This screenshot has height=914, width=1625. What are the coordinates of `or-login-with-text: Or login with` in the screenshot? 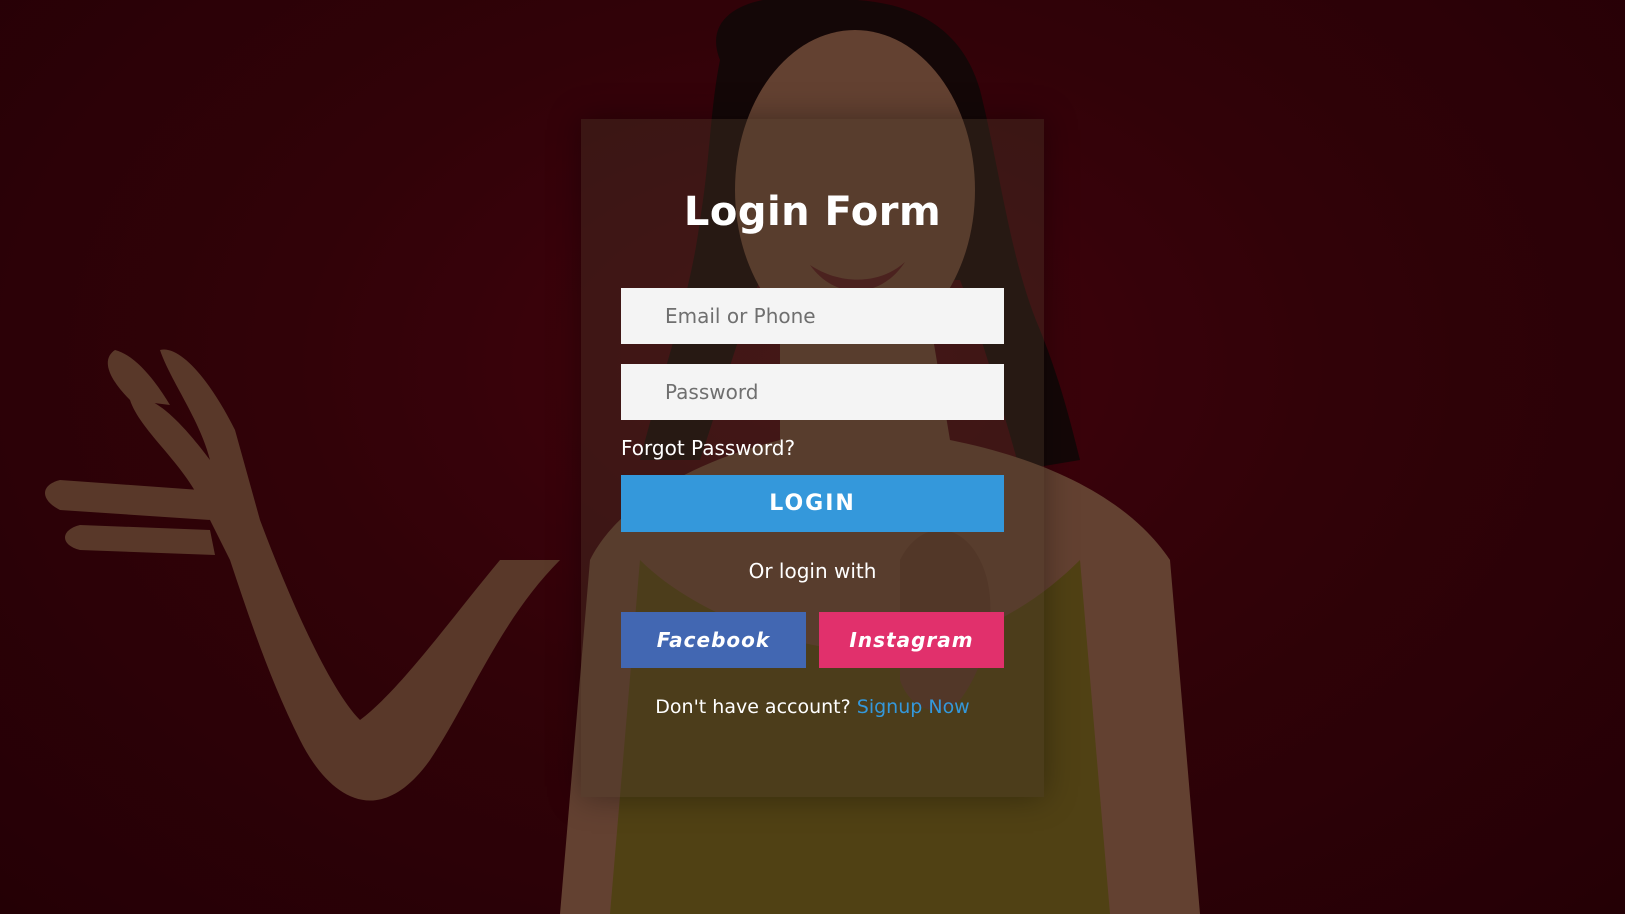 It's located at (812, 571).